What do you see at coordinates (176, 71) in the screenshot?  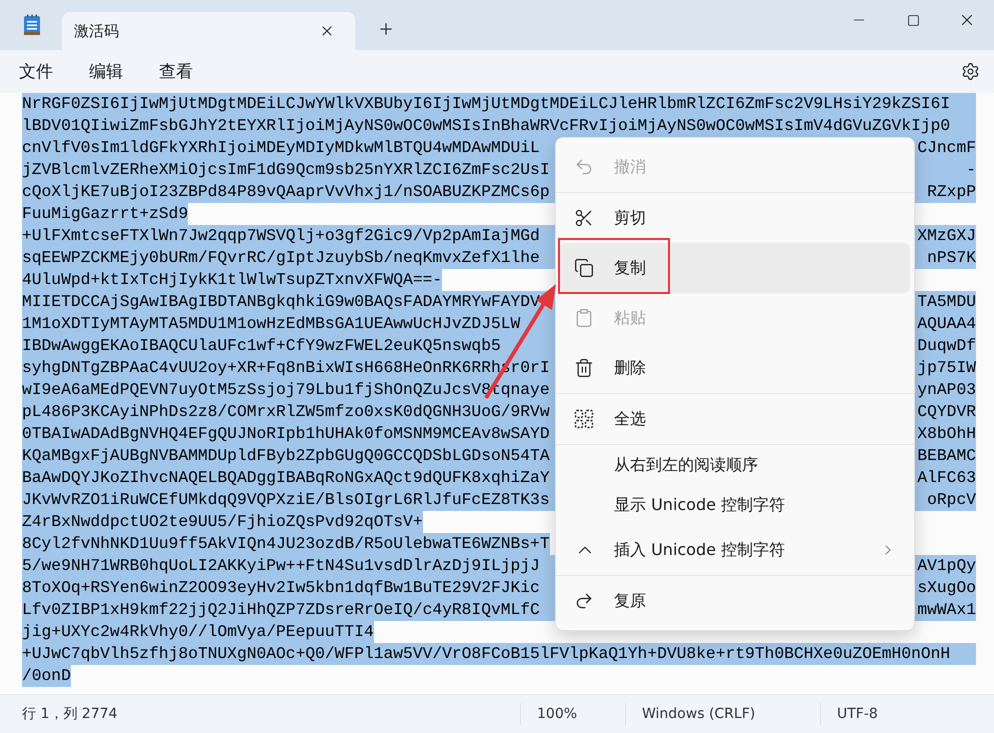 I see `menu-item: 查看` at bounding box center [176, 71].